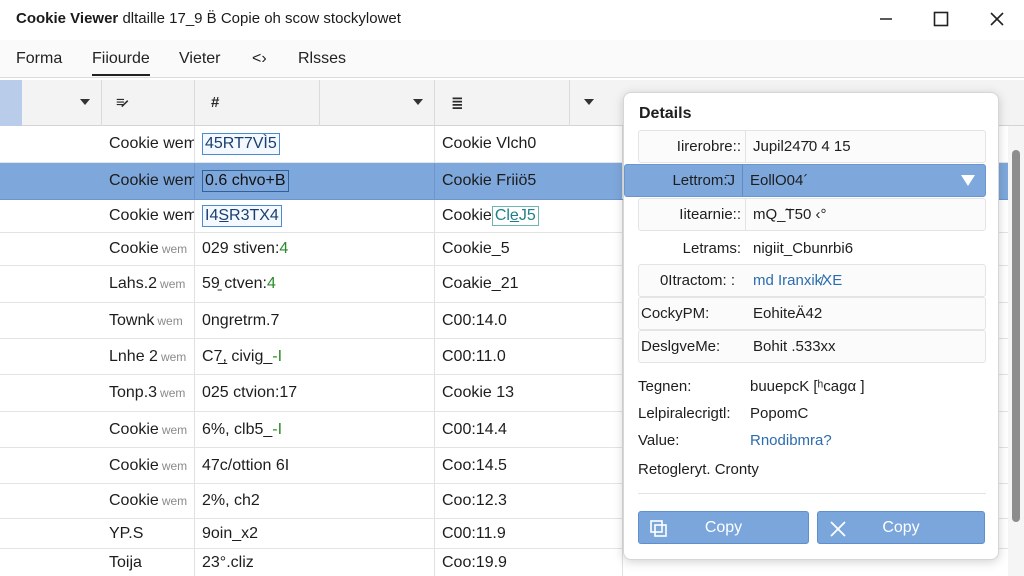 The width and height of the screenshot is (1024, 576). I want to click on detail-value: mQ_̃T50 ‹°, so click(786, 214).